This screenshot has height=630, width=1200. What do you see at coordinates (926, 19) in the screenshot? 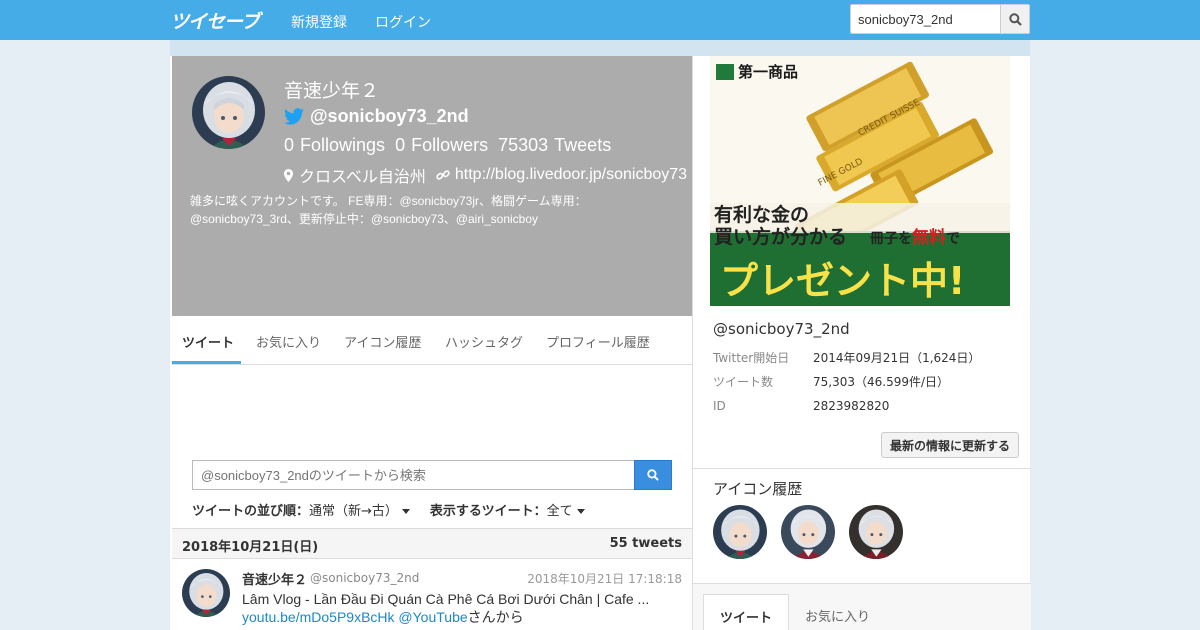
I see `site-search-input` at bounding box center [926, 19].